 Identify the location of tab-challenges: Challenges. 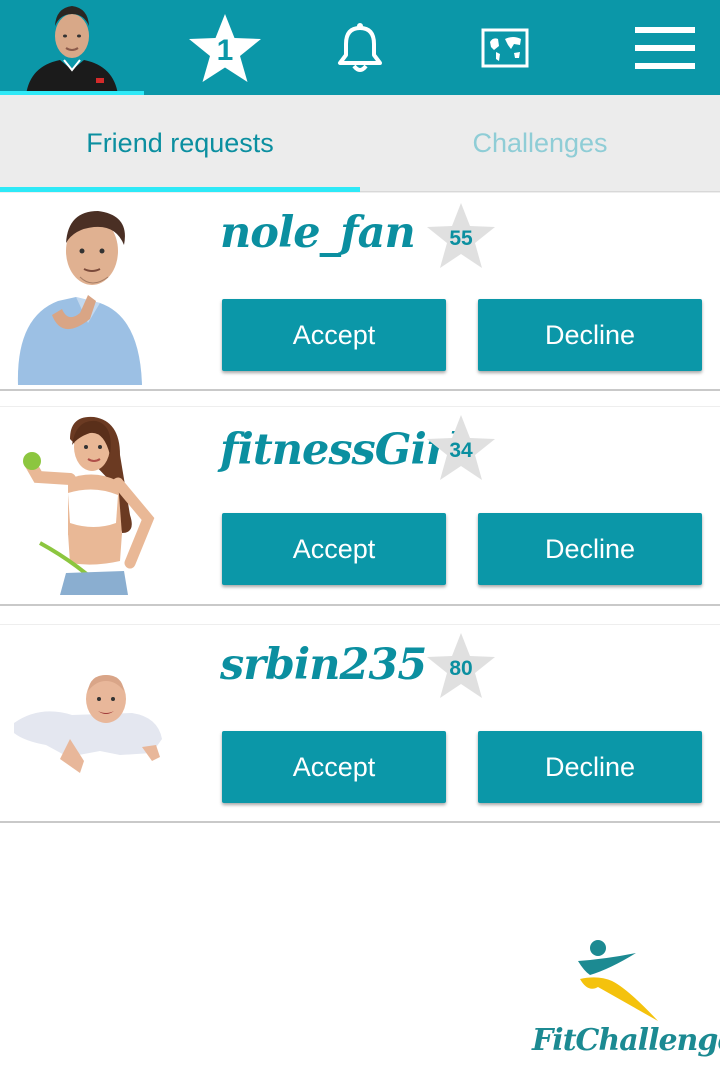
(540, 143).